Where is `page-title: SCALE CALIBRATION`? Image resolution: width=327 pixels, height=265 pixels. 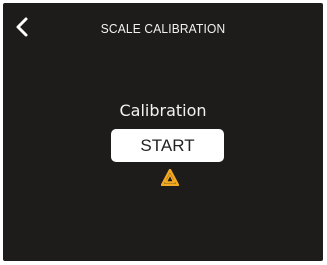
page-title: SCALE CALIBRATION is located at coordinates (163, 28).